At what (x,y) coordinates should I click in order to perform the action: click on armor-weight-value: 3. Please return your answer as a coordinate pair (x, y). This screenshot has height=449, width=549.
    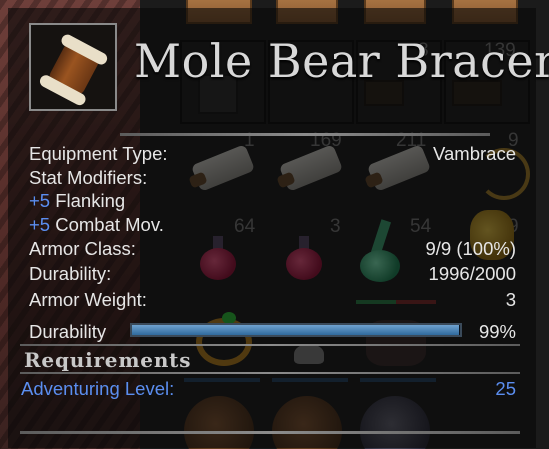
    Looking at the image, I should click on (510, 299).